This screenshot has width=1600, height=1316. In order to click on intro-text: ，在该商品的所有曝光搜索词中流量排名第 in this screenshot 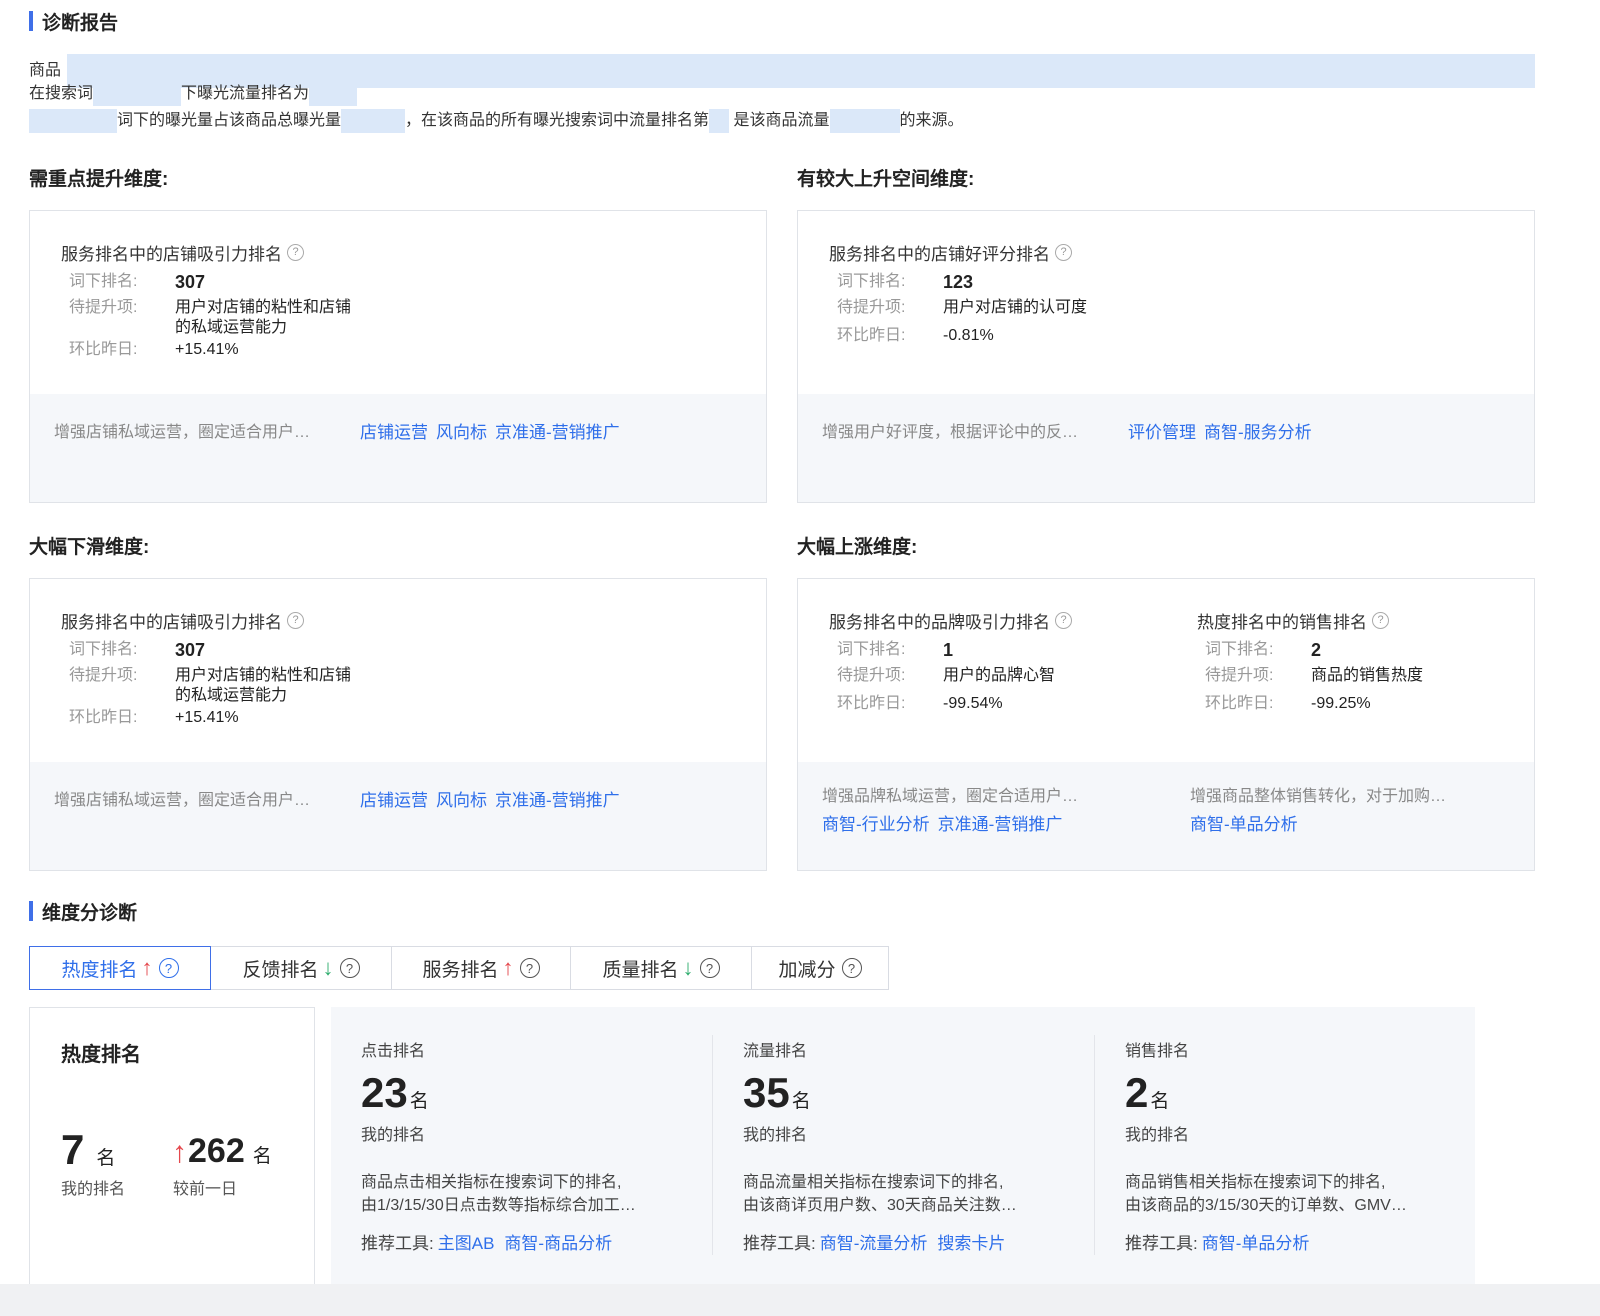, I will do `click(557, 120)`.